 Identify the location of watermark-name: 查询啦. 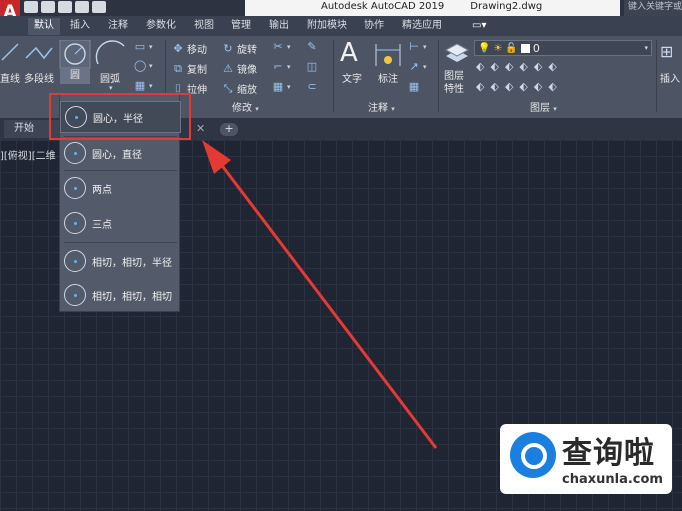
(608, 453).